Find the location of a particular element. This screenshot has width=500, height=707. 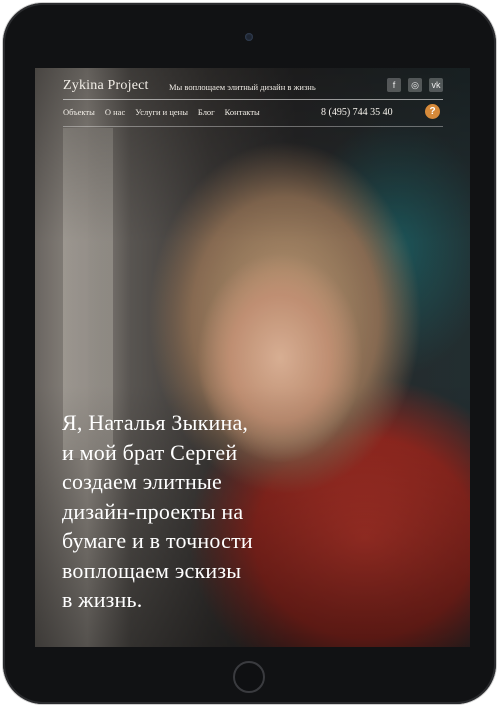

phone-link: 8 (495) 744 35 40 is located at coordinates (357, 112).